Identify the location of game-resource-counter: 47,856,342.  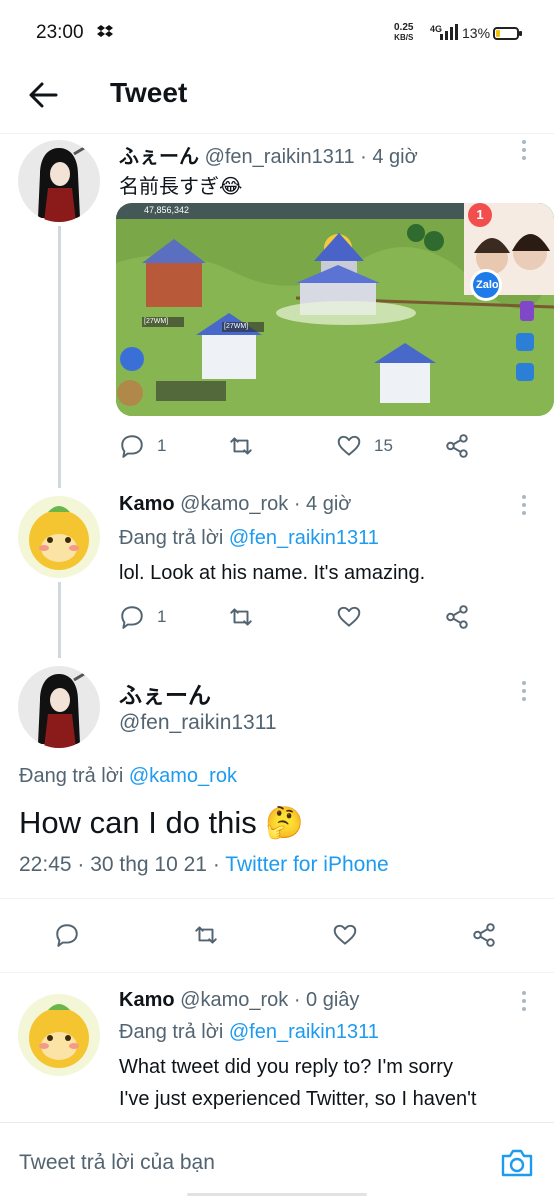
(167, 210).